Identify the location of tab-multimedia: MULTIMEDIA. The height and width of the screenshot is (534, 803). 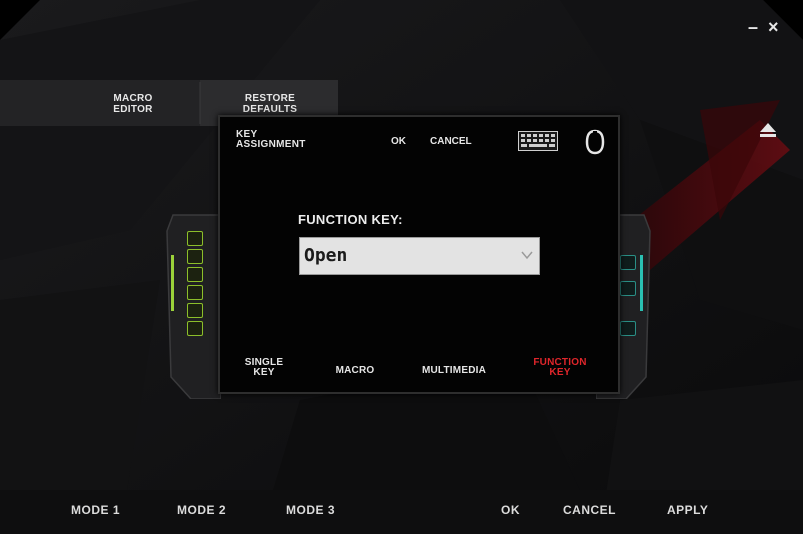
(454, 371).